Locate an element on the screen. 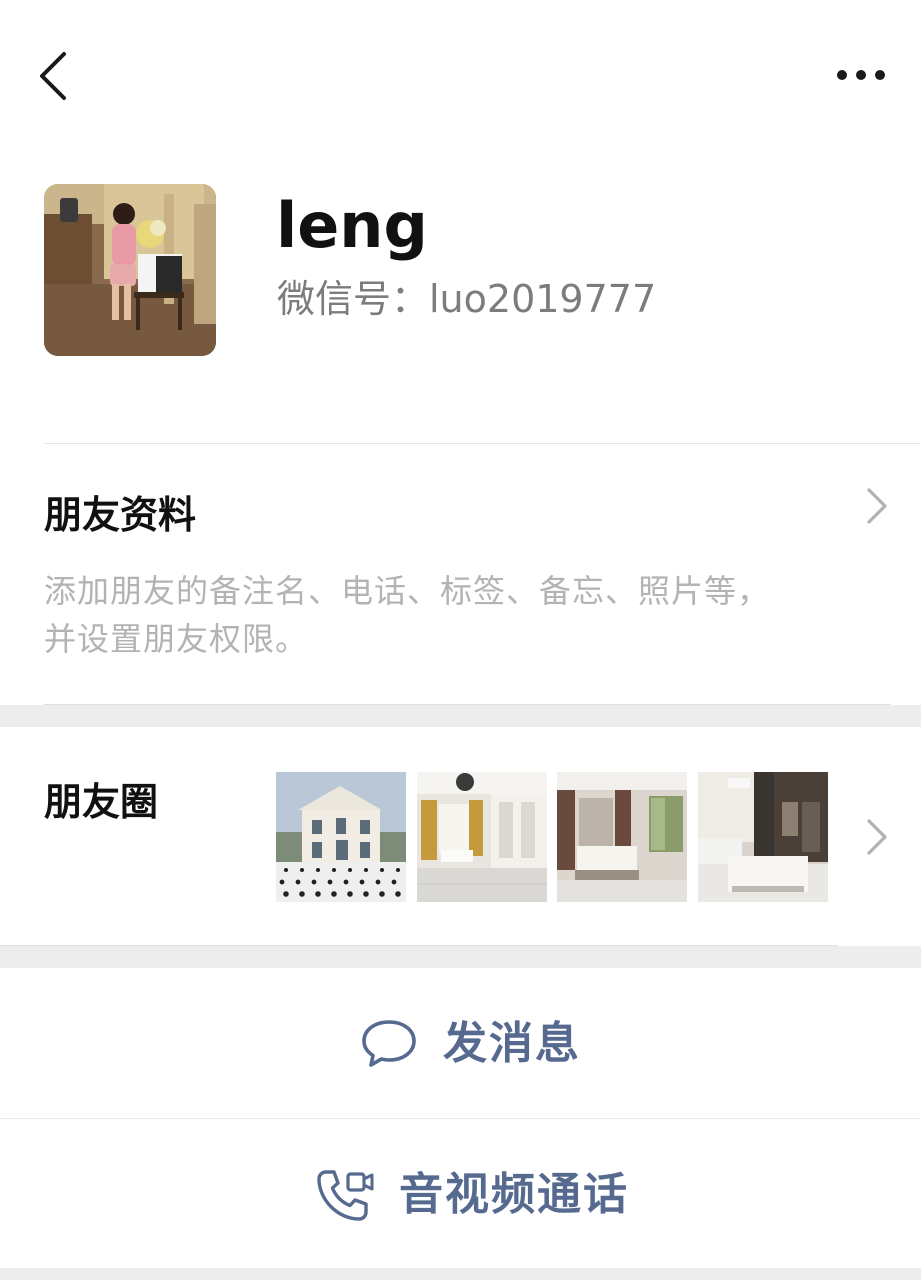 Image resolution: width=921 pixels, height=1280 pixels. friend-info-description-line1: 添加朋友的备注名、电话、标签、备忘、照片等， is located at coordinates (407, 591).